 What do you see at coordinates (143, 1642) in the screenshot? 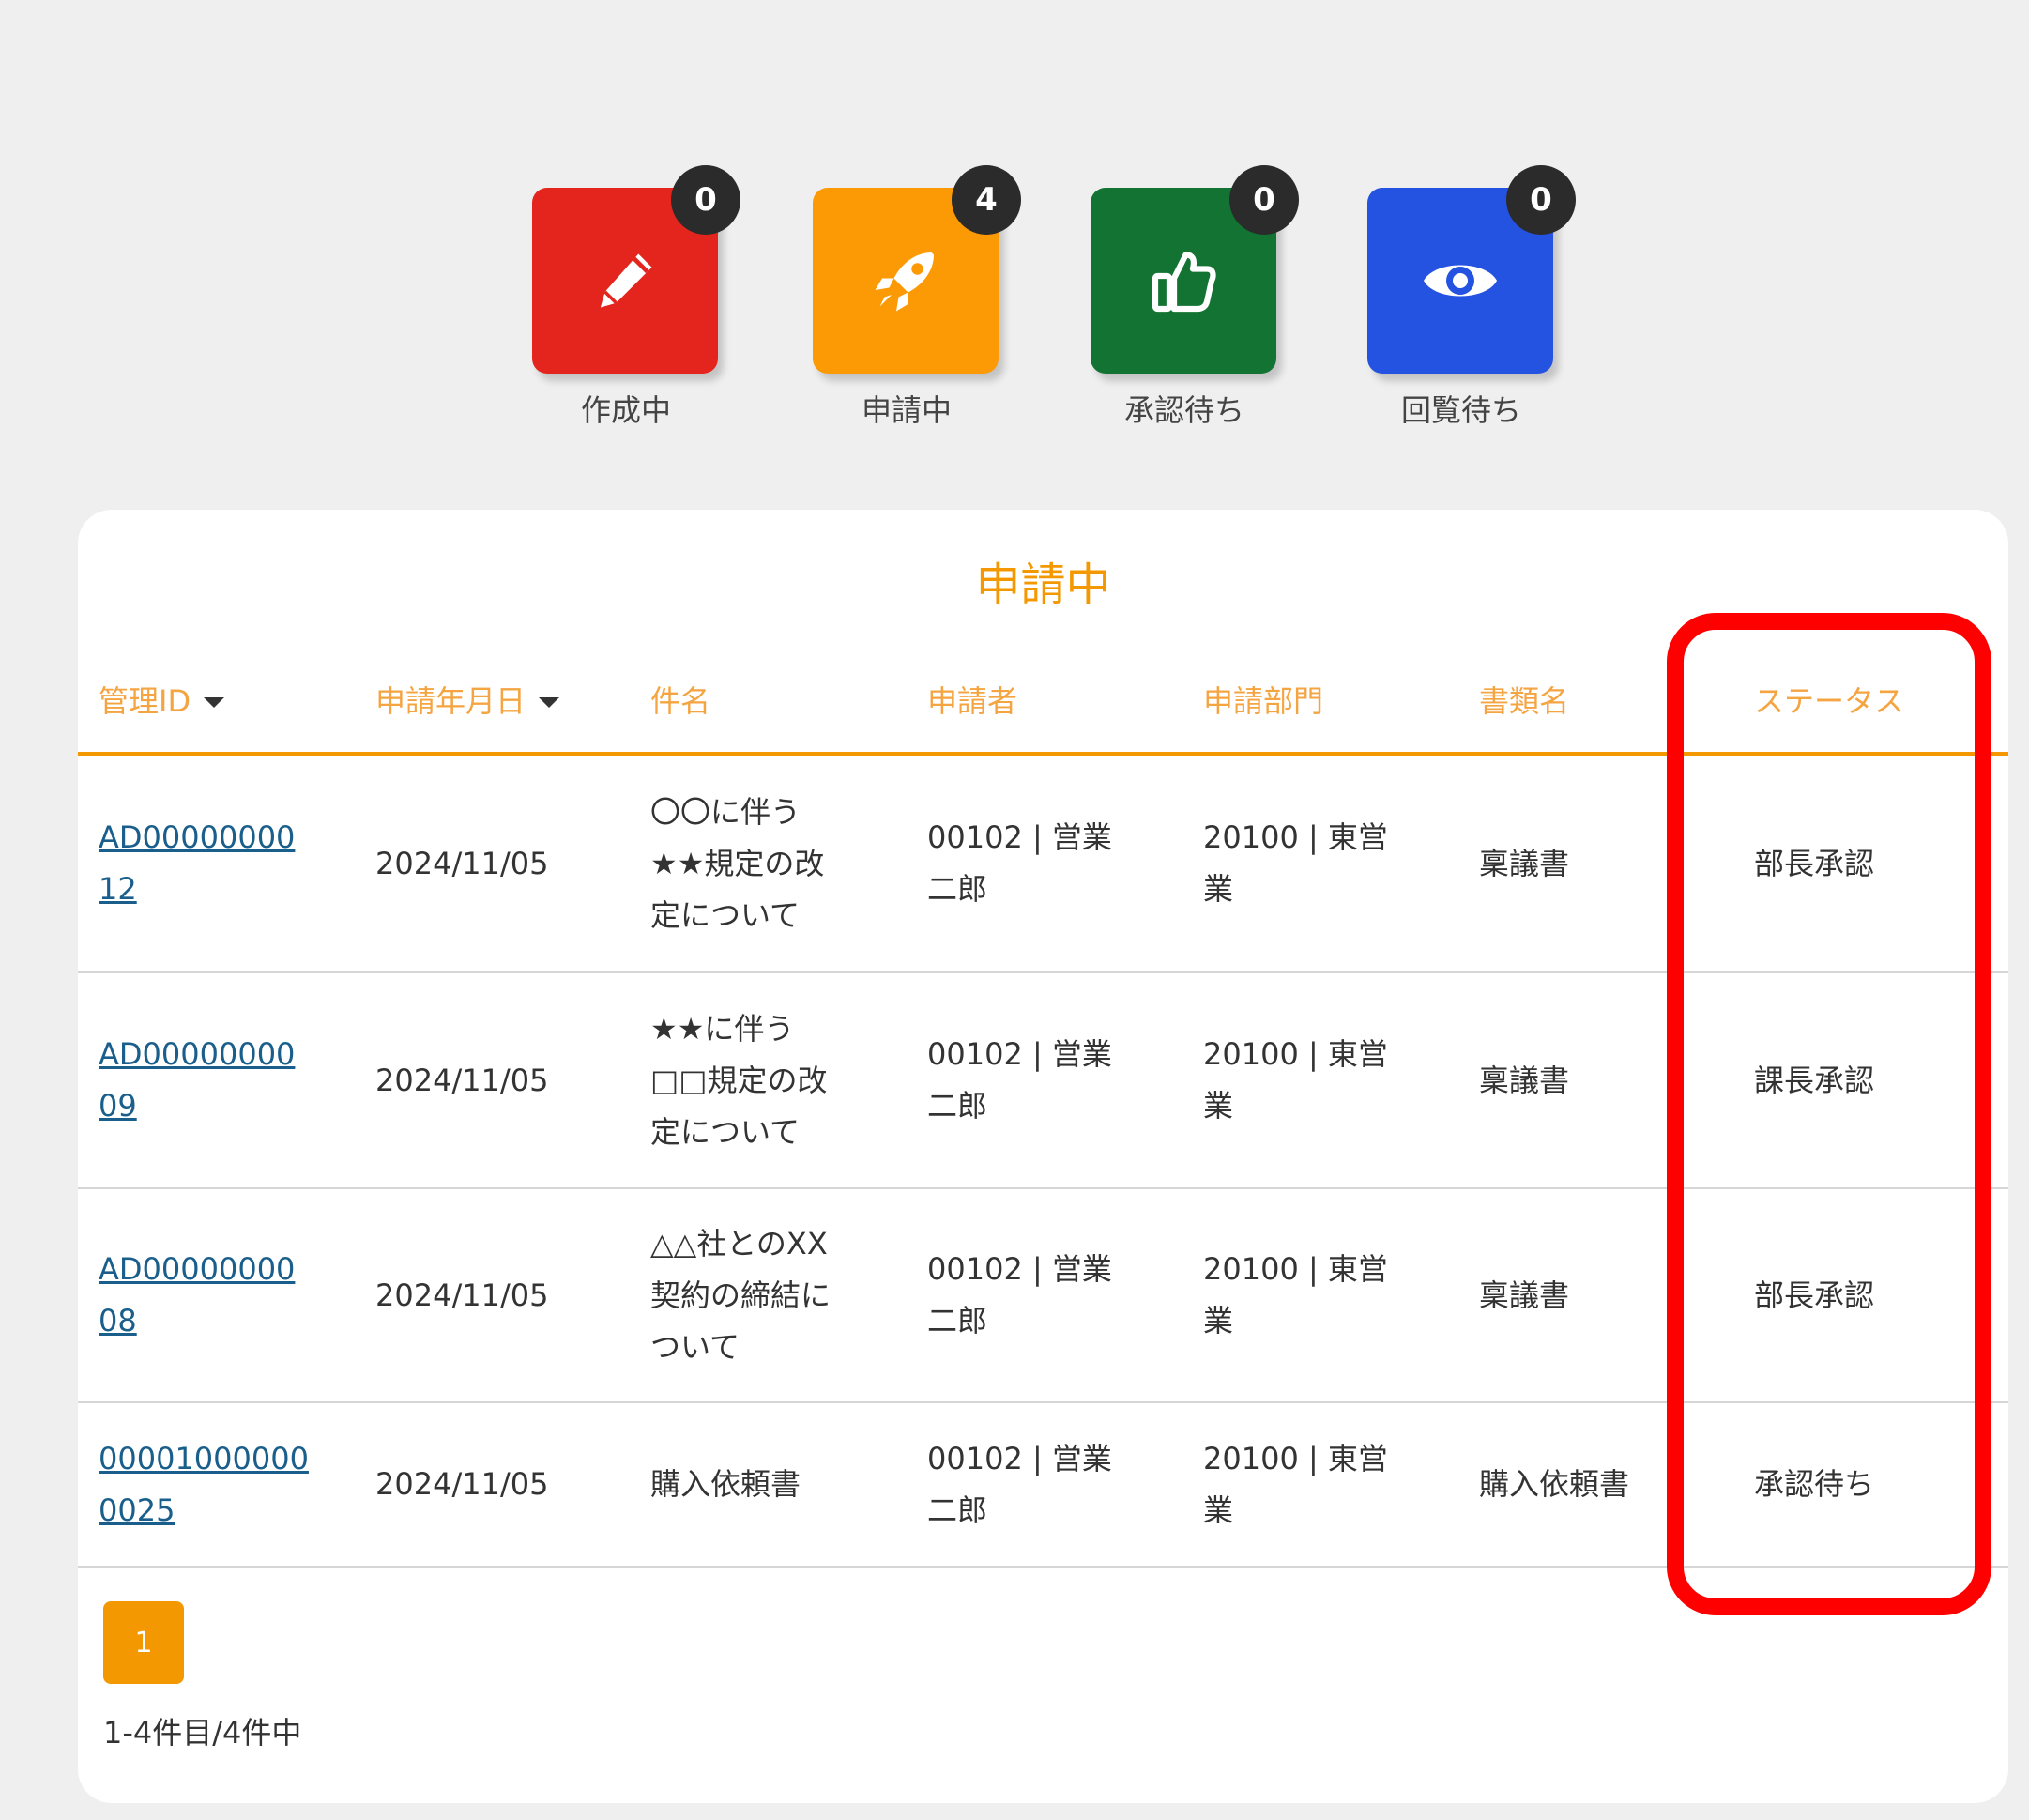
I see `page-1-button: 1` at bounding box center [143, 1642].